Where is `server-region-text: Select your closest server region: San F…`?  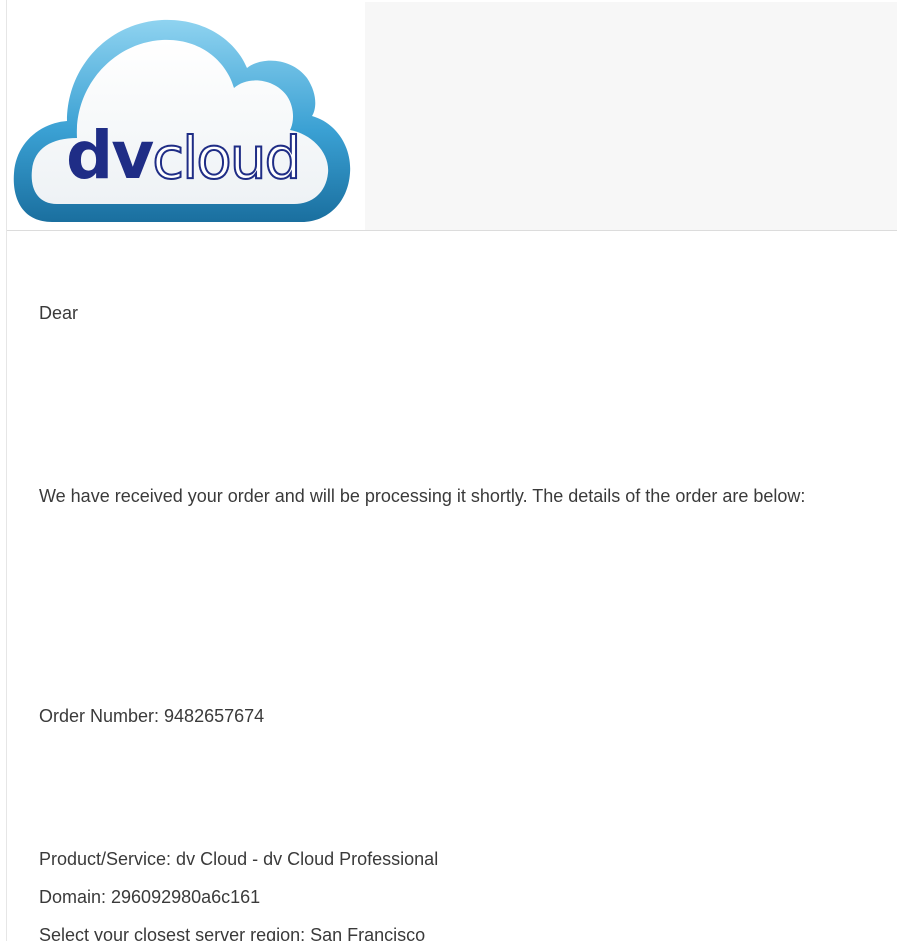 server-region-text: Select your closest server region: San F… is located at coordinates (232, 933).